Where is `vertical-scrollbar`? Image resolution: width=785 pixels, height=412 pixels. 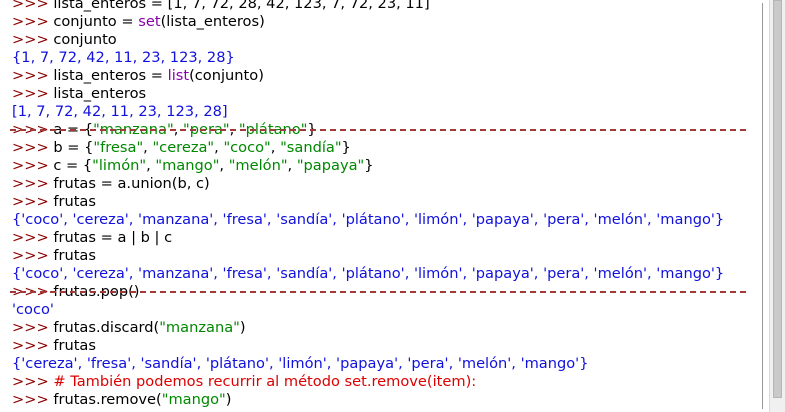 vertical-scrollbar is located at coordinates (777, 206).